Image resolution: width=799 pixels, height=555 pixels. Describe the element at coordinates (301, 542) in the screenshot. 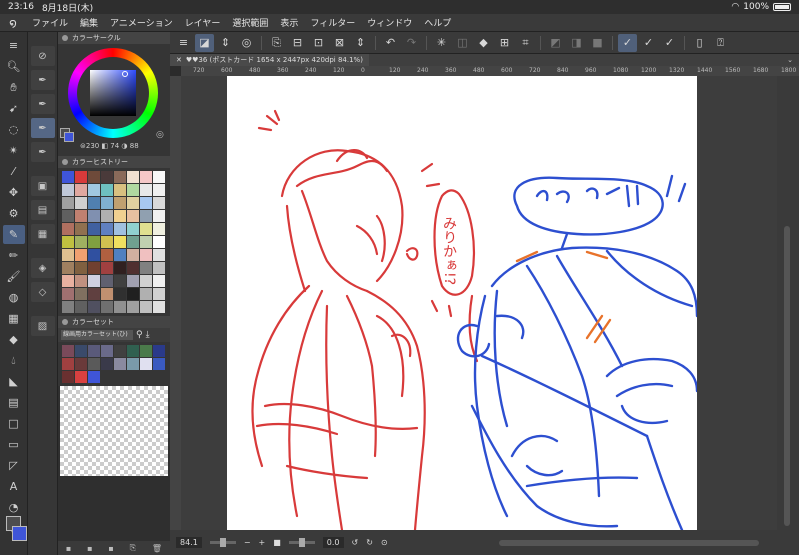

I see `rotate-slider` at that location.